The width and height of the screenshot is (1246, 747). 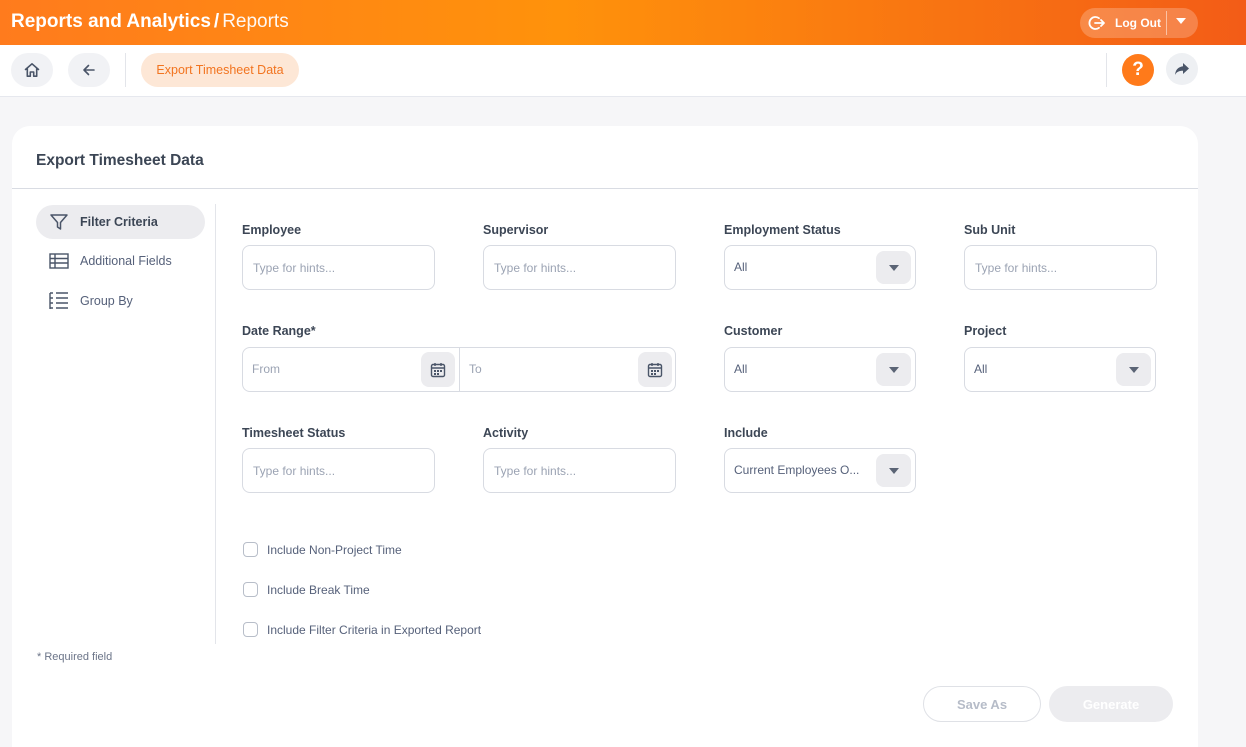 I want to click on toolbar: Export Timesheet Data ?, so click(x=623, y=71).